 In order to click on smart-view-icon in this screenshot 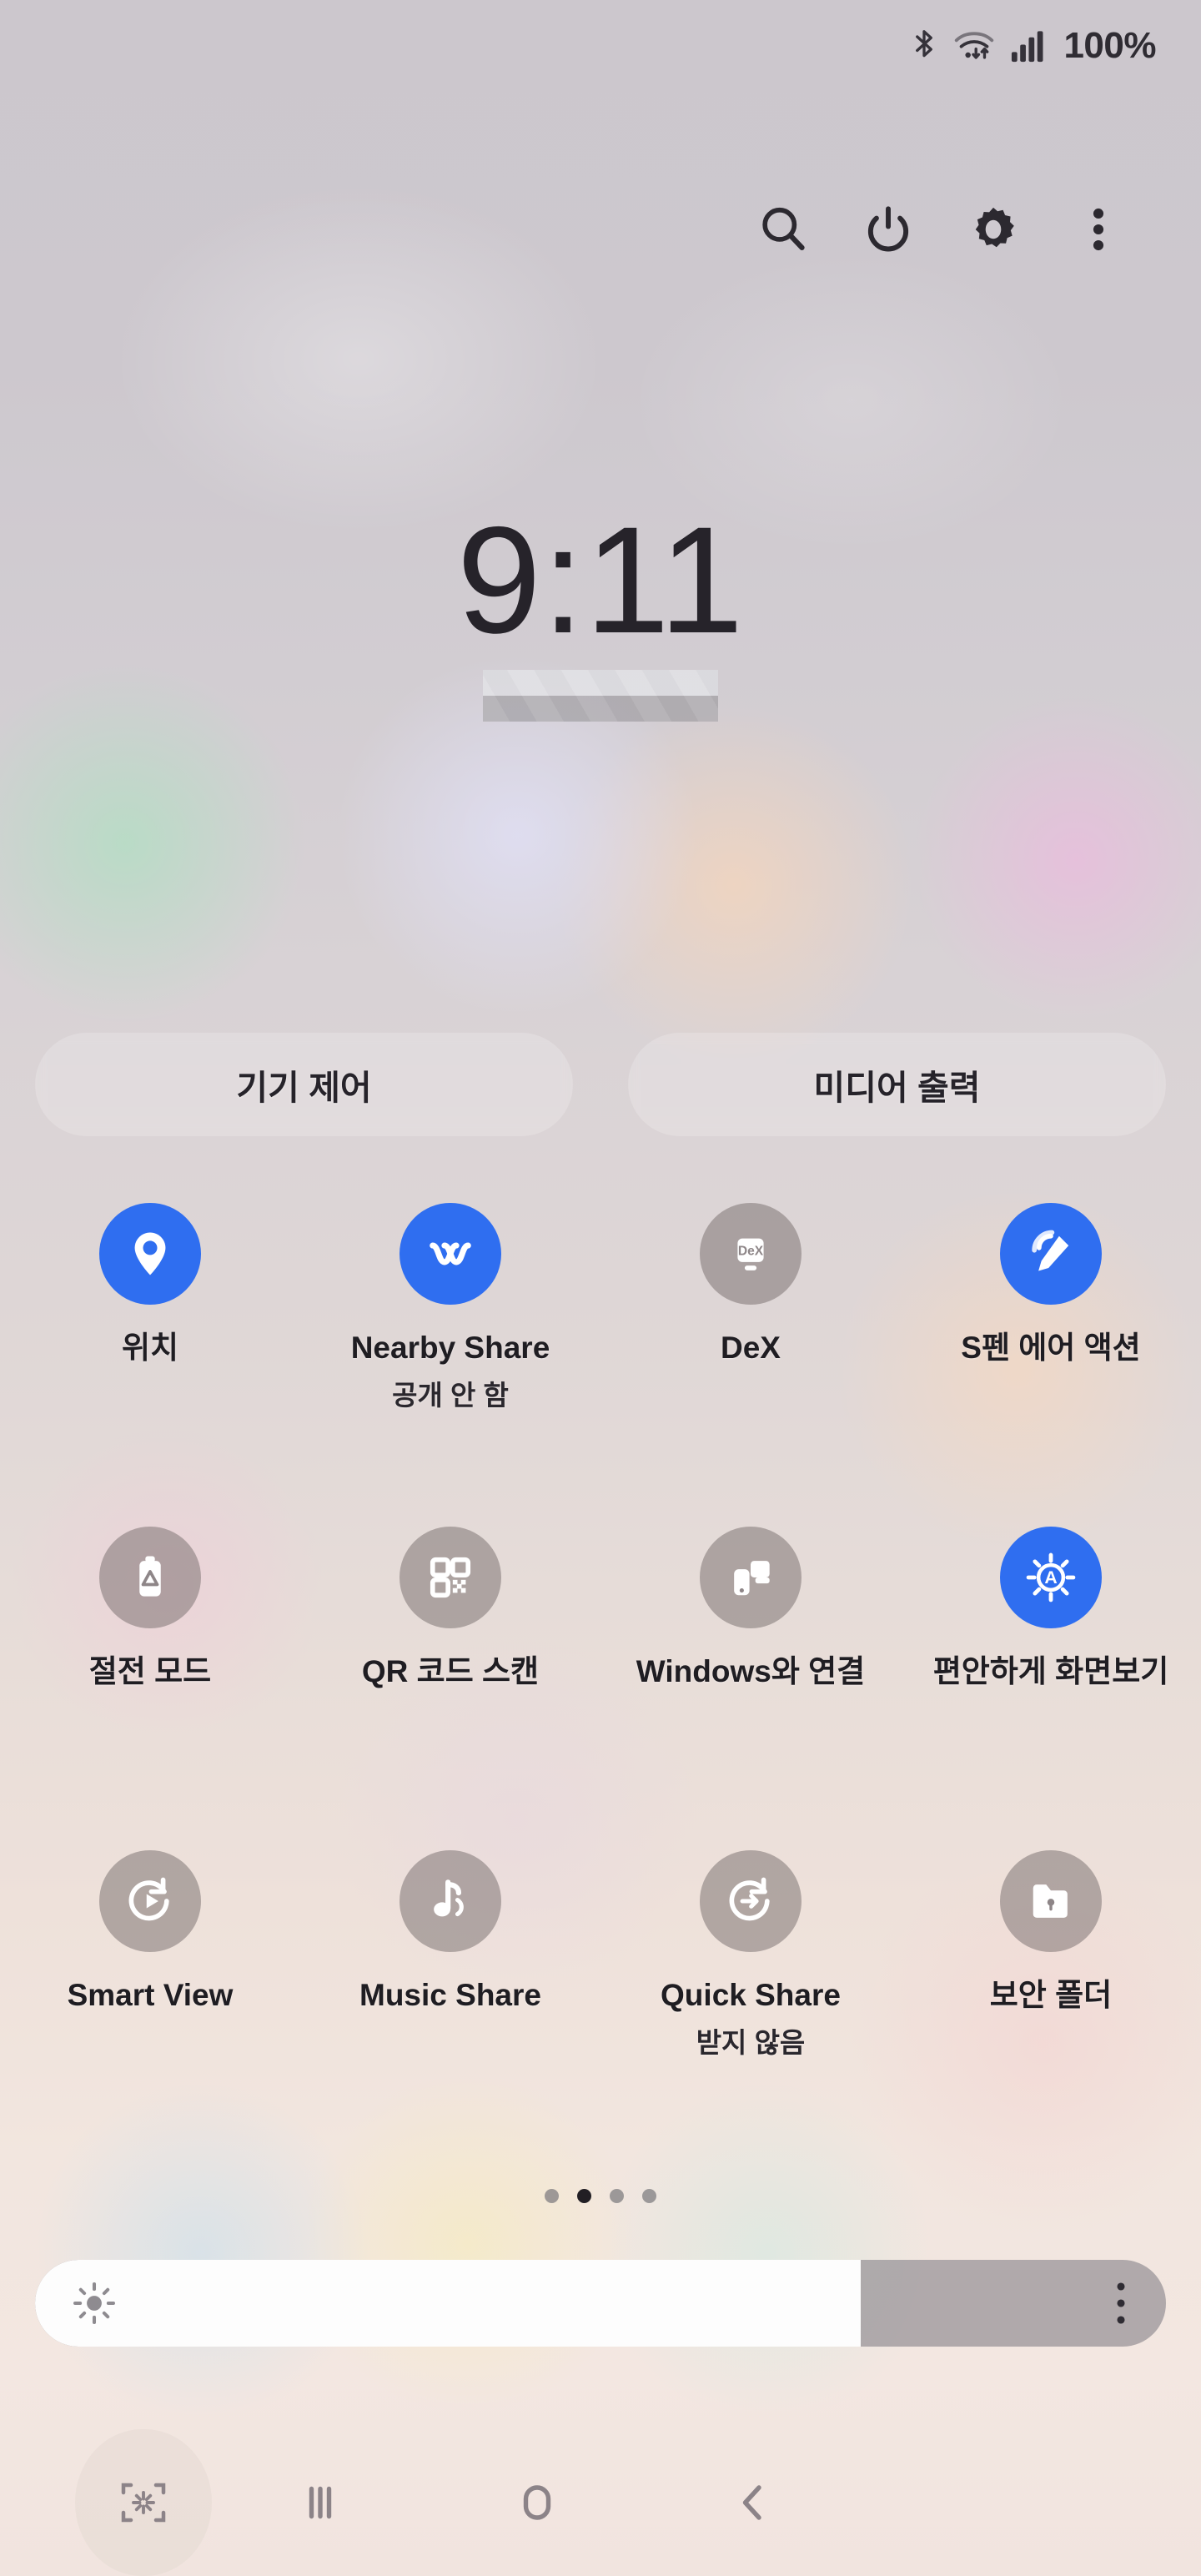, I will do `click(150, 1901)`.